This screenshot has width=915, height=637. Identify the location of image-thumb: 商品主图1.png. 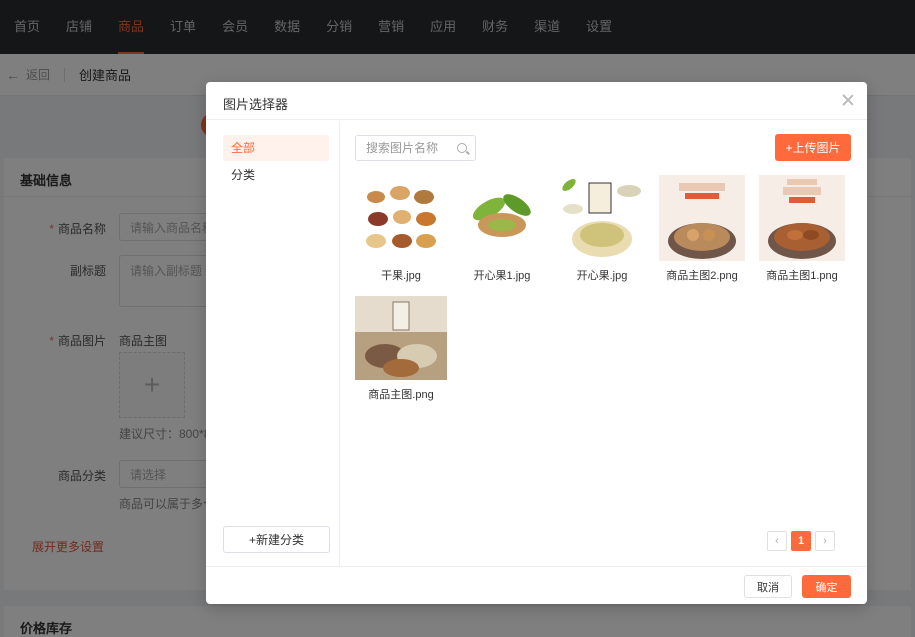
(802, 229).